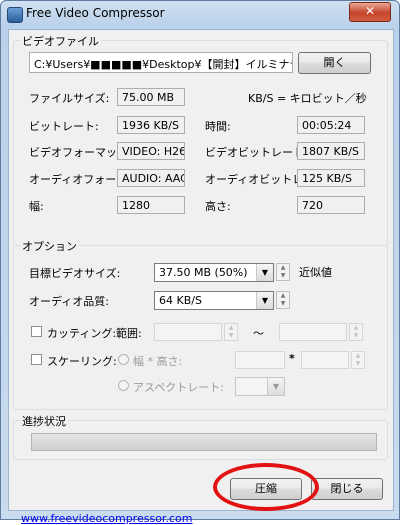 Image resolution: width=400 pixels, height=525 pixels. What do you see at coordinates (151, 125) in the screenshot?
I see `bitrate-value: 1936 KB/S` at bounding box center [151, 125].